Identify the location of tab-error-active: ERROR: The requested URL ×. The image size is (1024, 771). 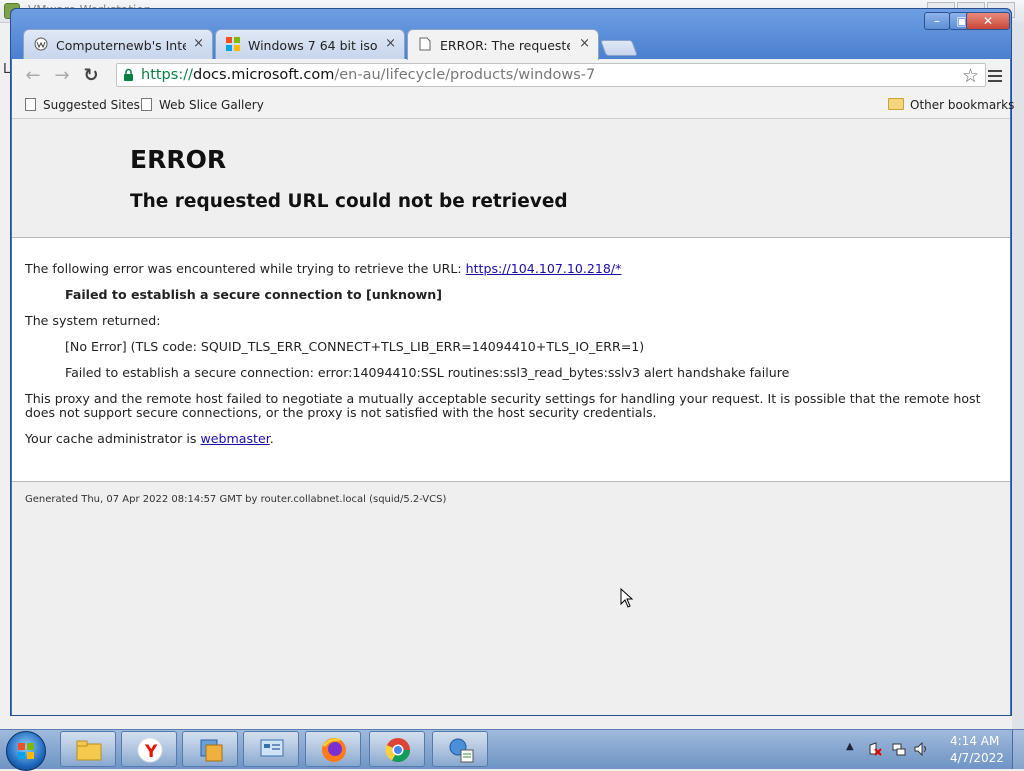
(503, 44).